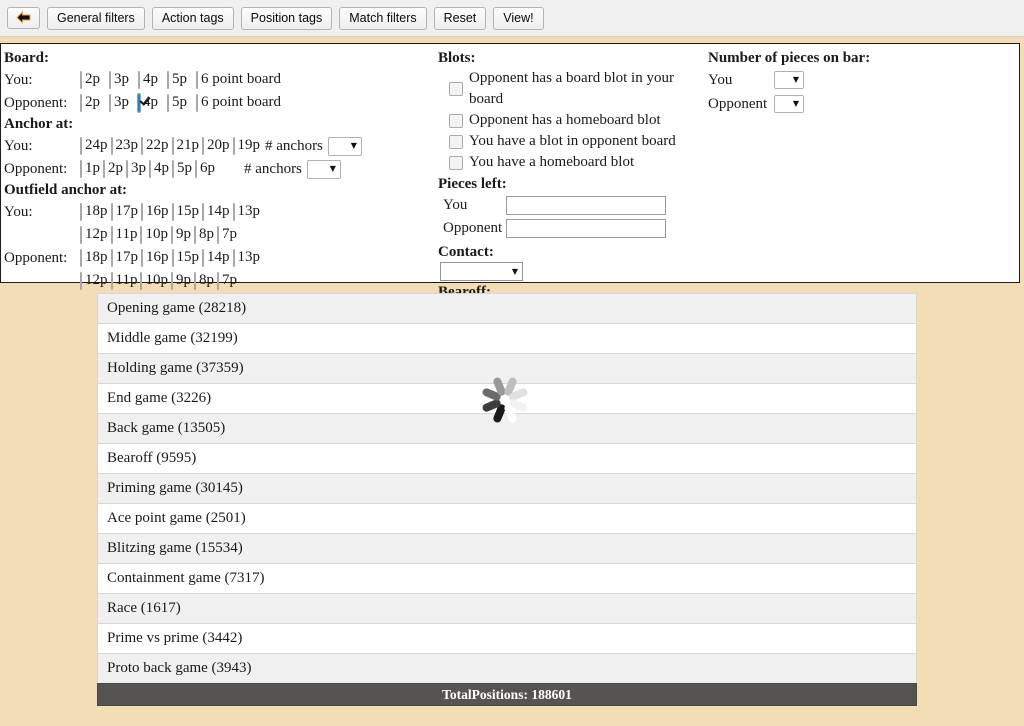 This screenshot has height=726, width=1024. I want to click on board-you-checkbox-6-point-board, so click(197, 80).